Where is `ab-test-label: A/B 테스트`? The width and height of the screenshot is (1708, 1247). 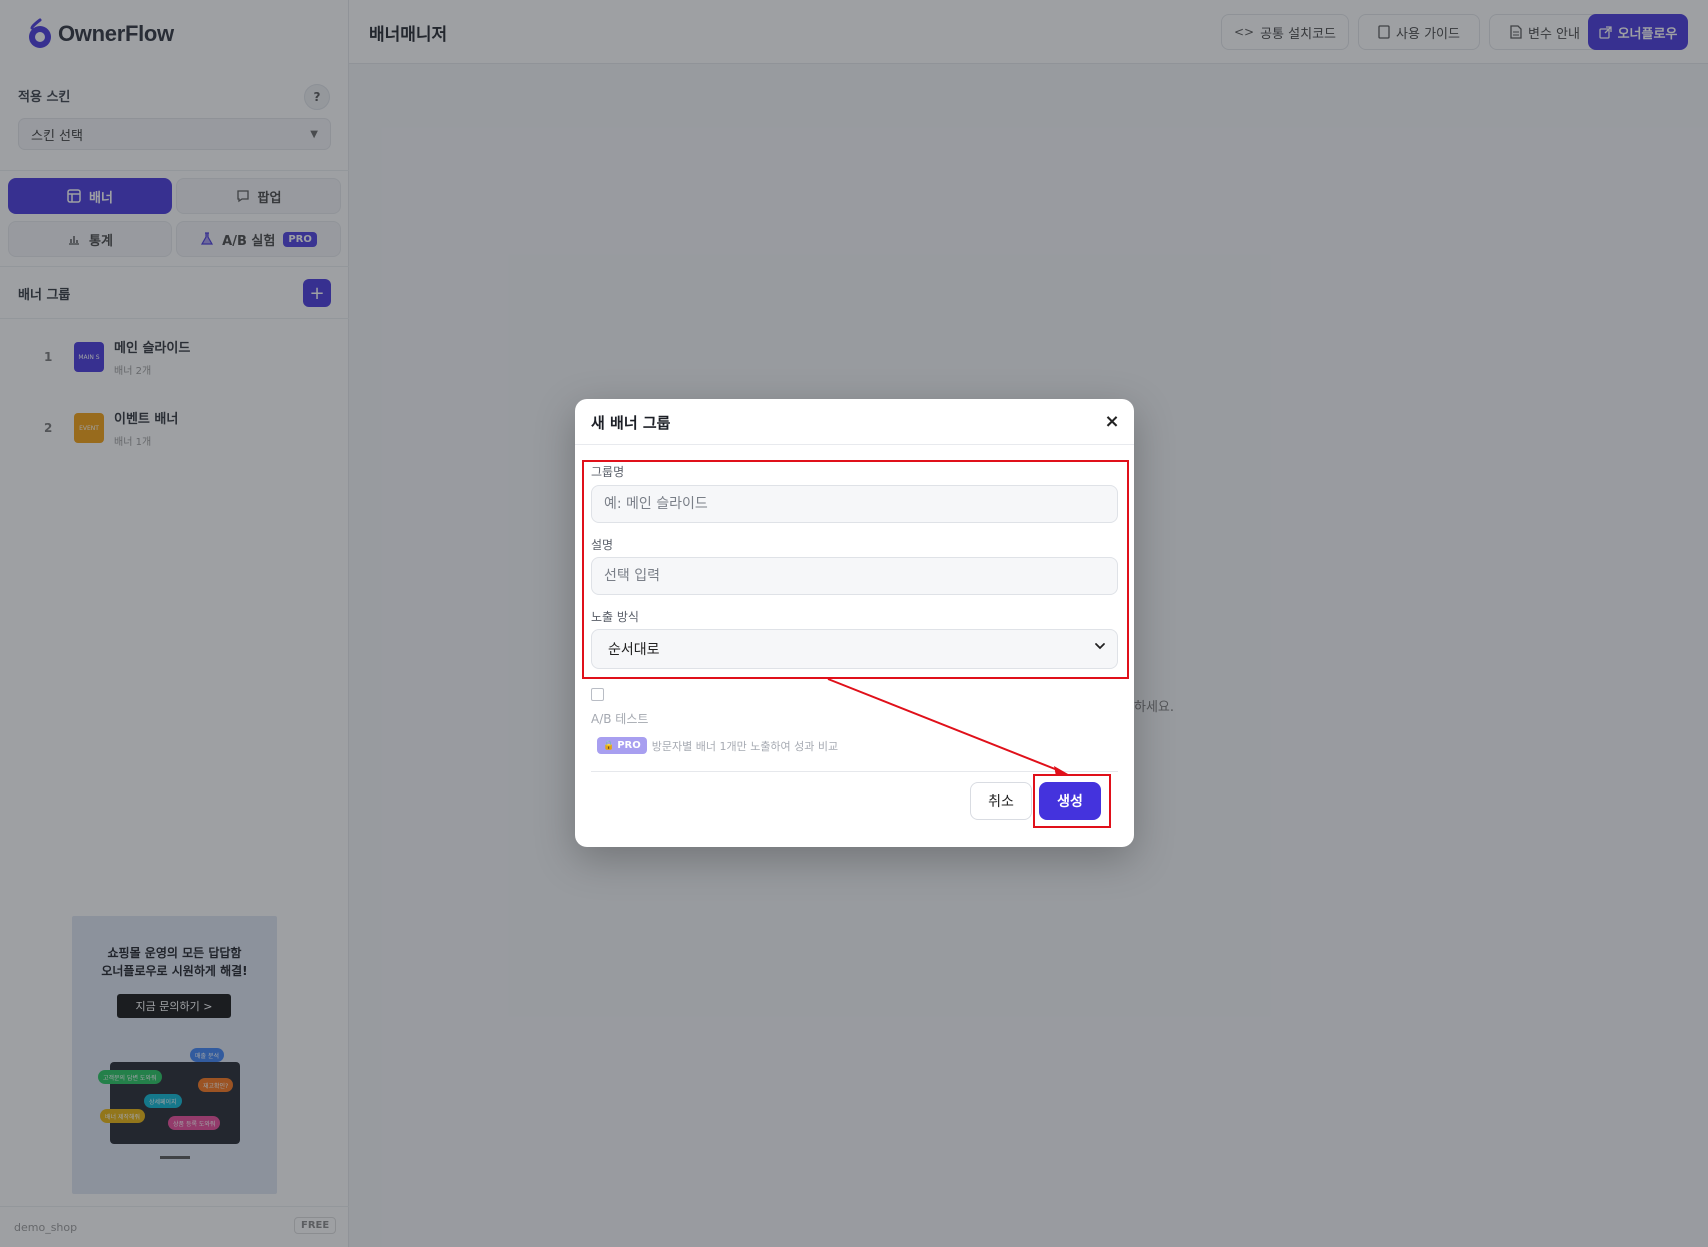
ab-test-label: A/B 테스트 is located at coordinates (620, 719).